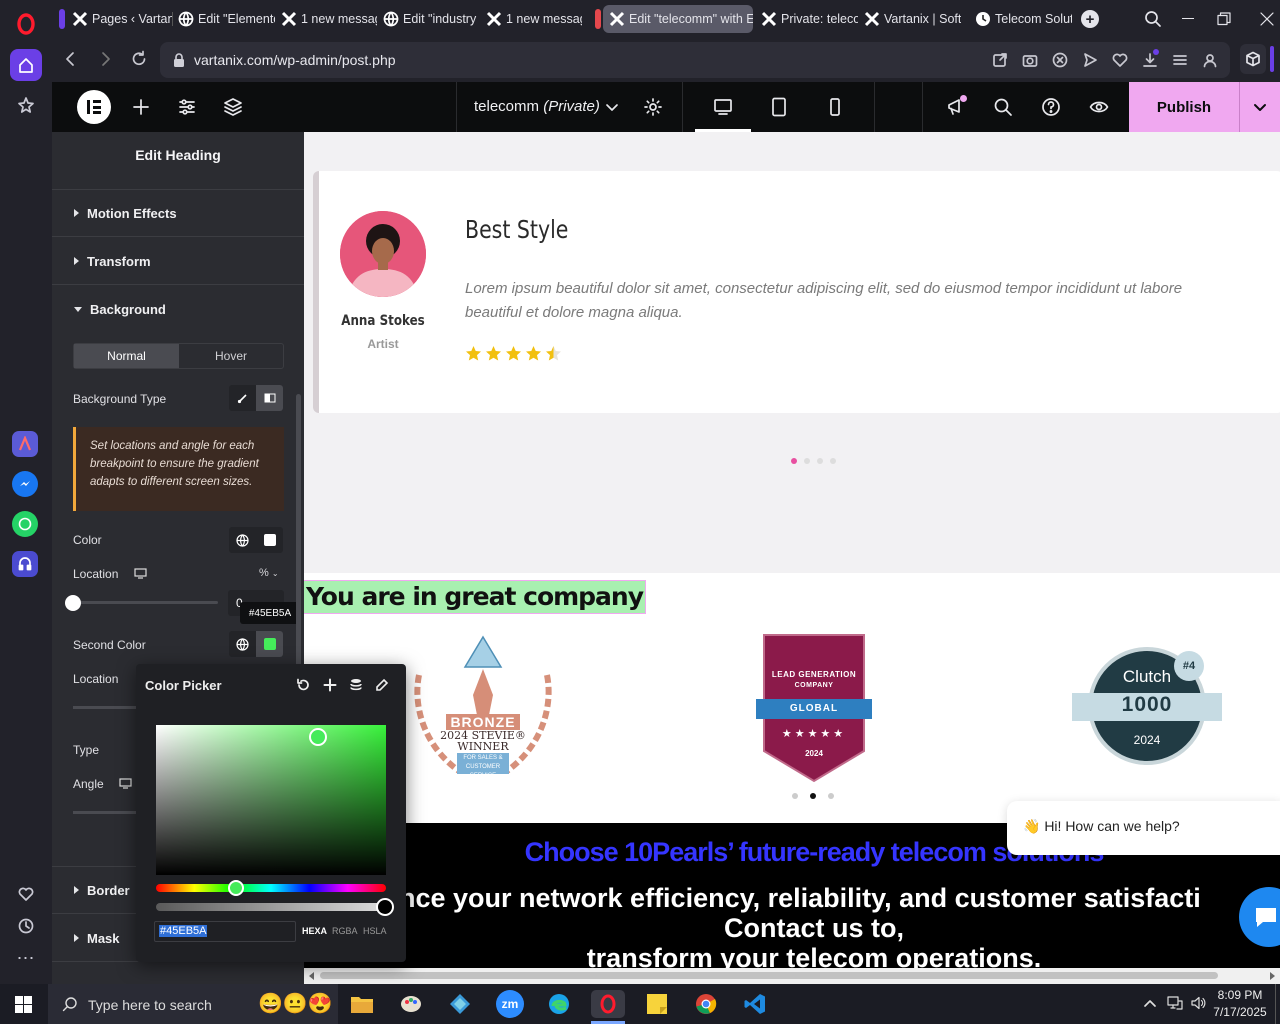 The height and width of the screenshot is (1024, 1280). I want to click on network-icon, so click(1175, 1003).